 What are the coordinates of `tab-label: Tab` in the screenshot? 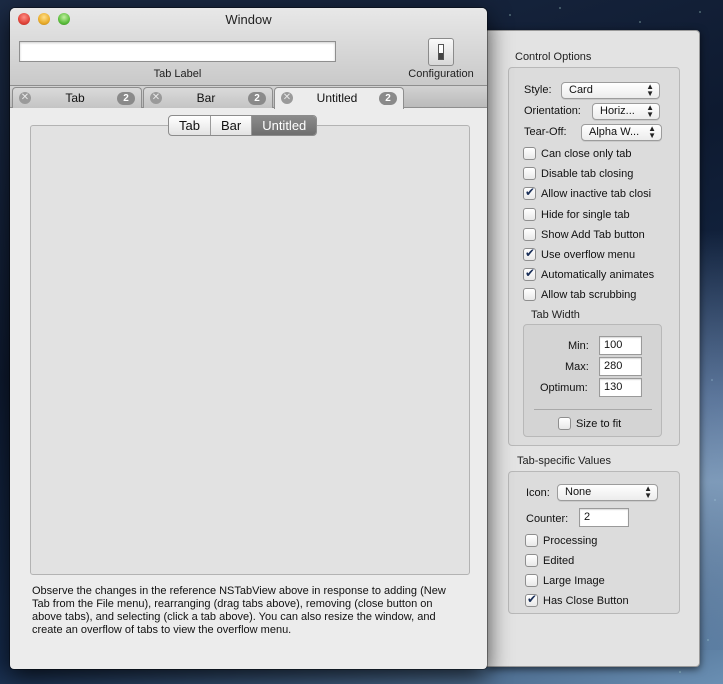 It's located at (75, 98).